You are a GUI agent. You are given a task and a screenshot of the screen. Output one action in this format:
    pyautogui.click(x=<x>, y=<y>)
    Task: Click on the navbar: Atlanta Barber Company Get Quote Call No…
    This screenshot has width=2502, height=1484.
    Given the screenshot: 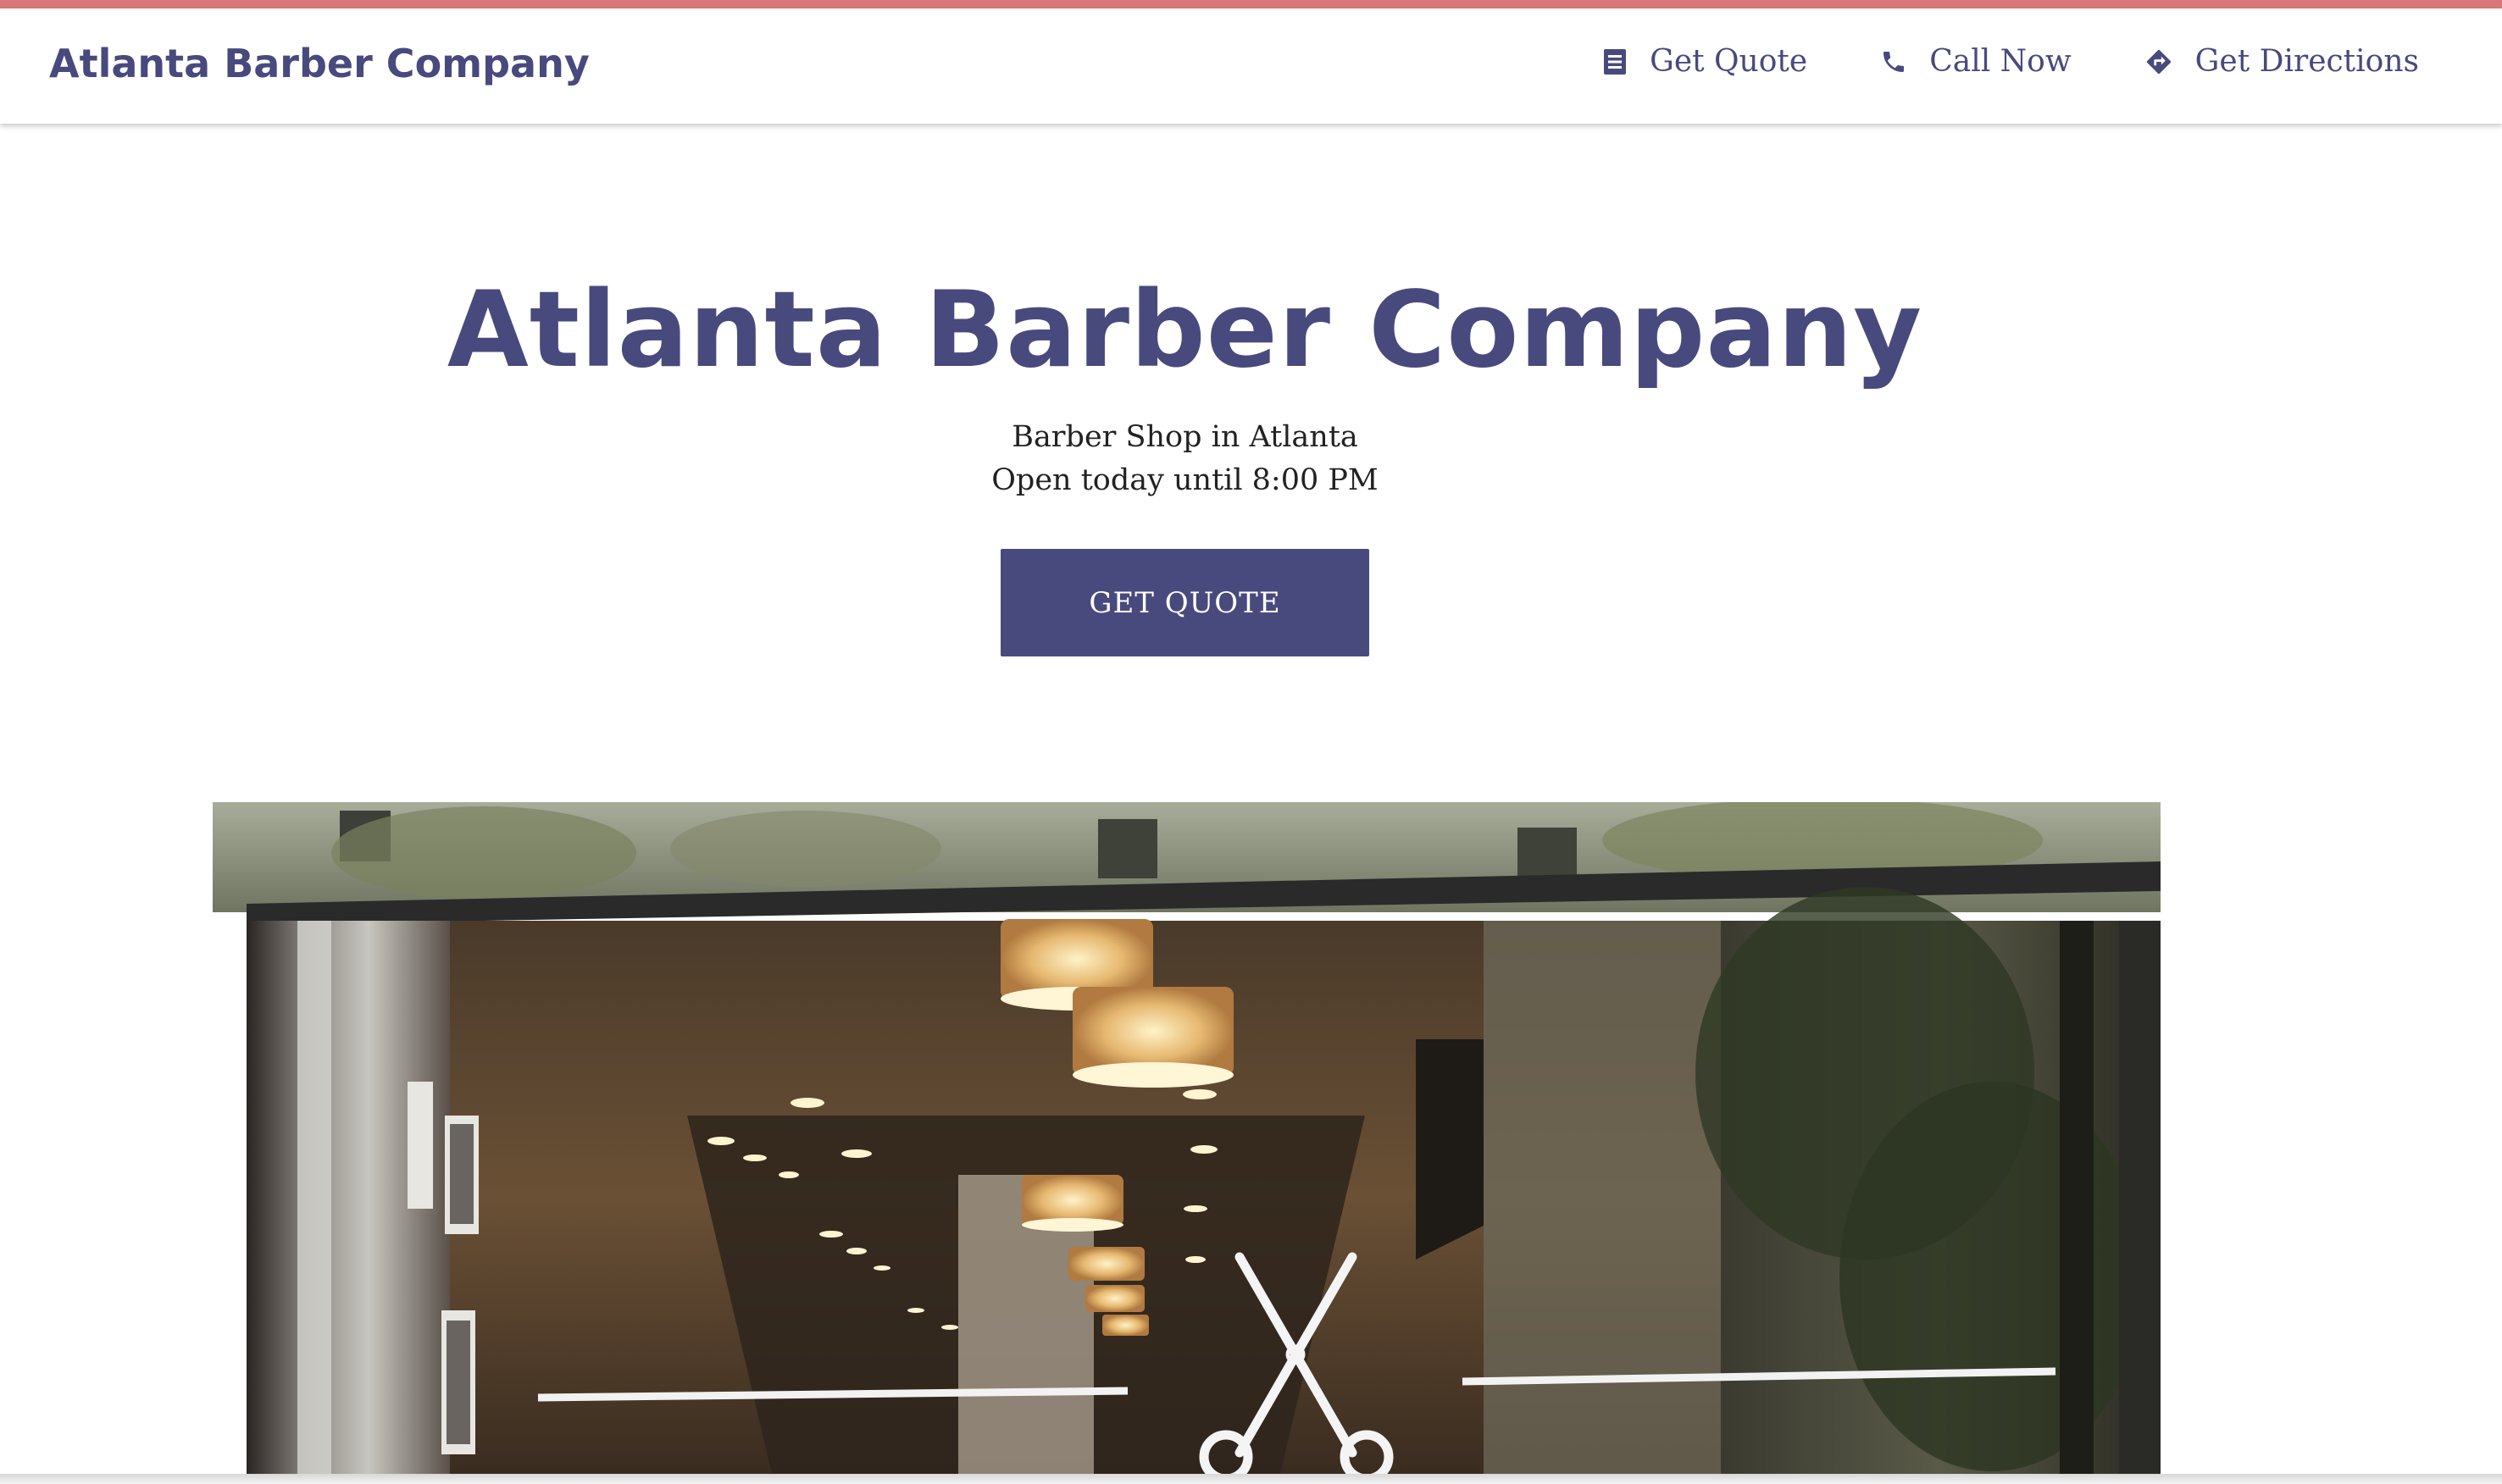 What is the action you would take?
    pyautogui.click(x=1251, y=66)
    